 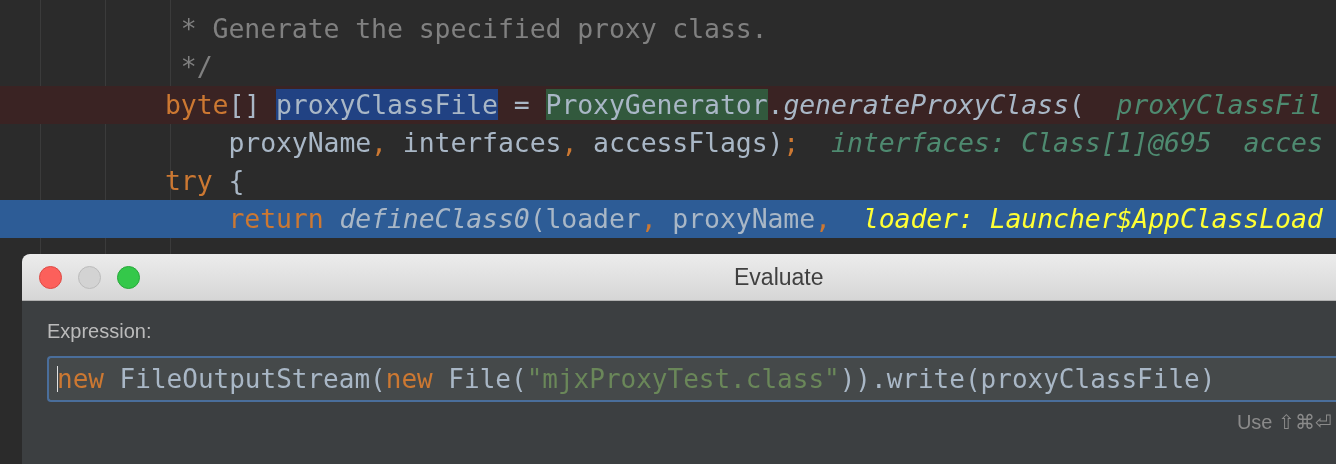 What do you see at coordinates (744, 104) in the screenshot?
I see `code-line: byte[] proxyClassFile = ProxyGenerator.generateProxyClass( proxyClassFil` at bounding box center [744, 104].